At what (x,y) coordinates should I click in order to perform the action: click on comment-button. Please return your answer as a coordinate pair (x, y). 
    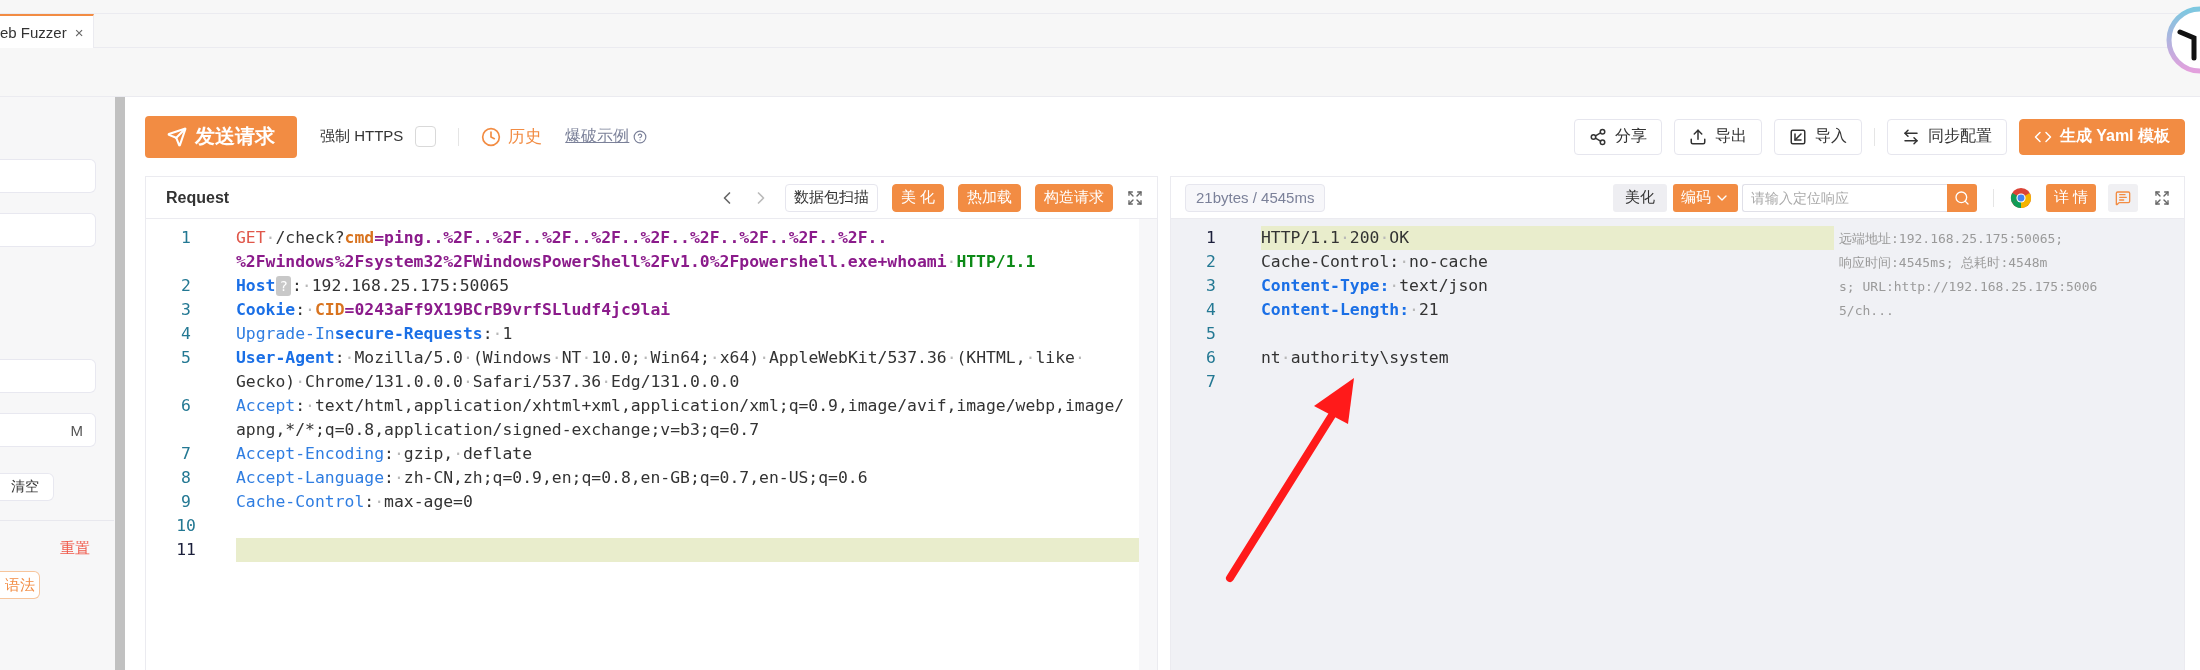
    Looking at the image, I should click on (2123, 197).